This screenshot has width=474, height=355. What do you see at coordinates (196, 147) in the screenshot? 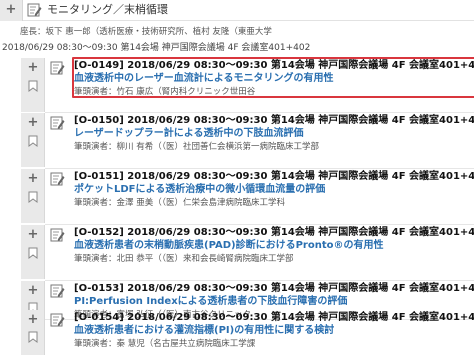
I see `item-author: 筆頭演者：柳川 有希（（医）社団善仁会横浜第一病院臨床工学部` at bounding box center [196, 147].